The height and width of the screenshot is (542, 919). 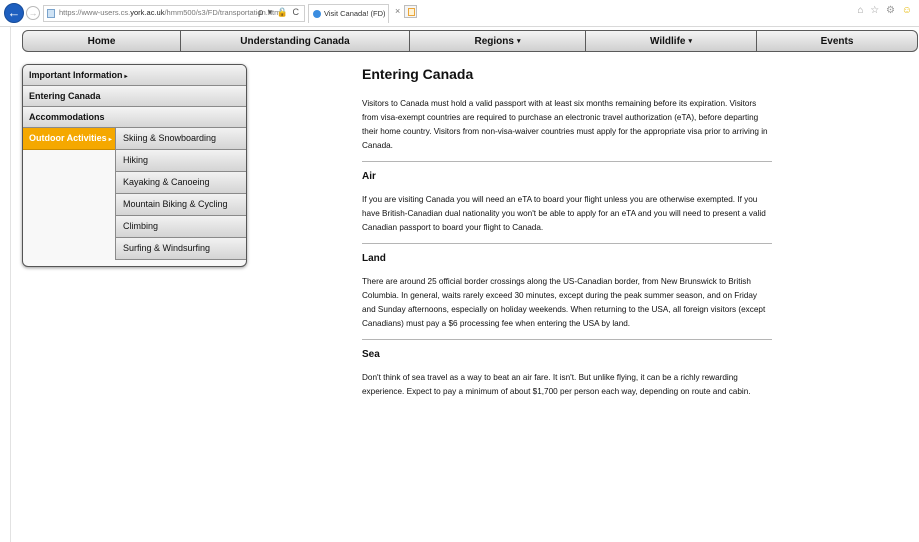 I want to click on close-tab-icon: ×, so click(x=397, y=11).